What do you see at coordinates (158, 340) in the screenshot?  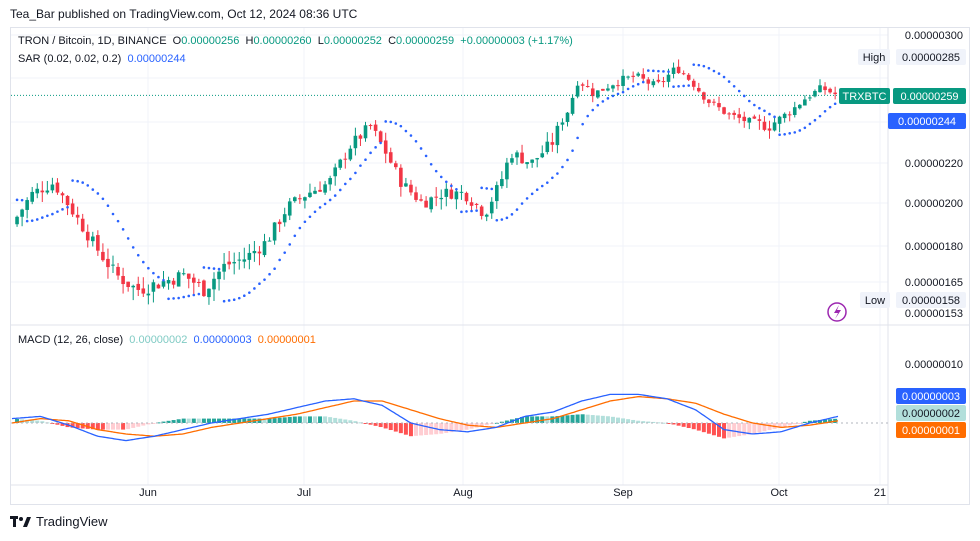 I see `macd-hist-value: 0.00000002` at bounding box center [158, 340].